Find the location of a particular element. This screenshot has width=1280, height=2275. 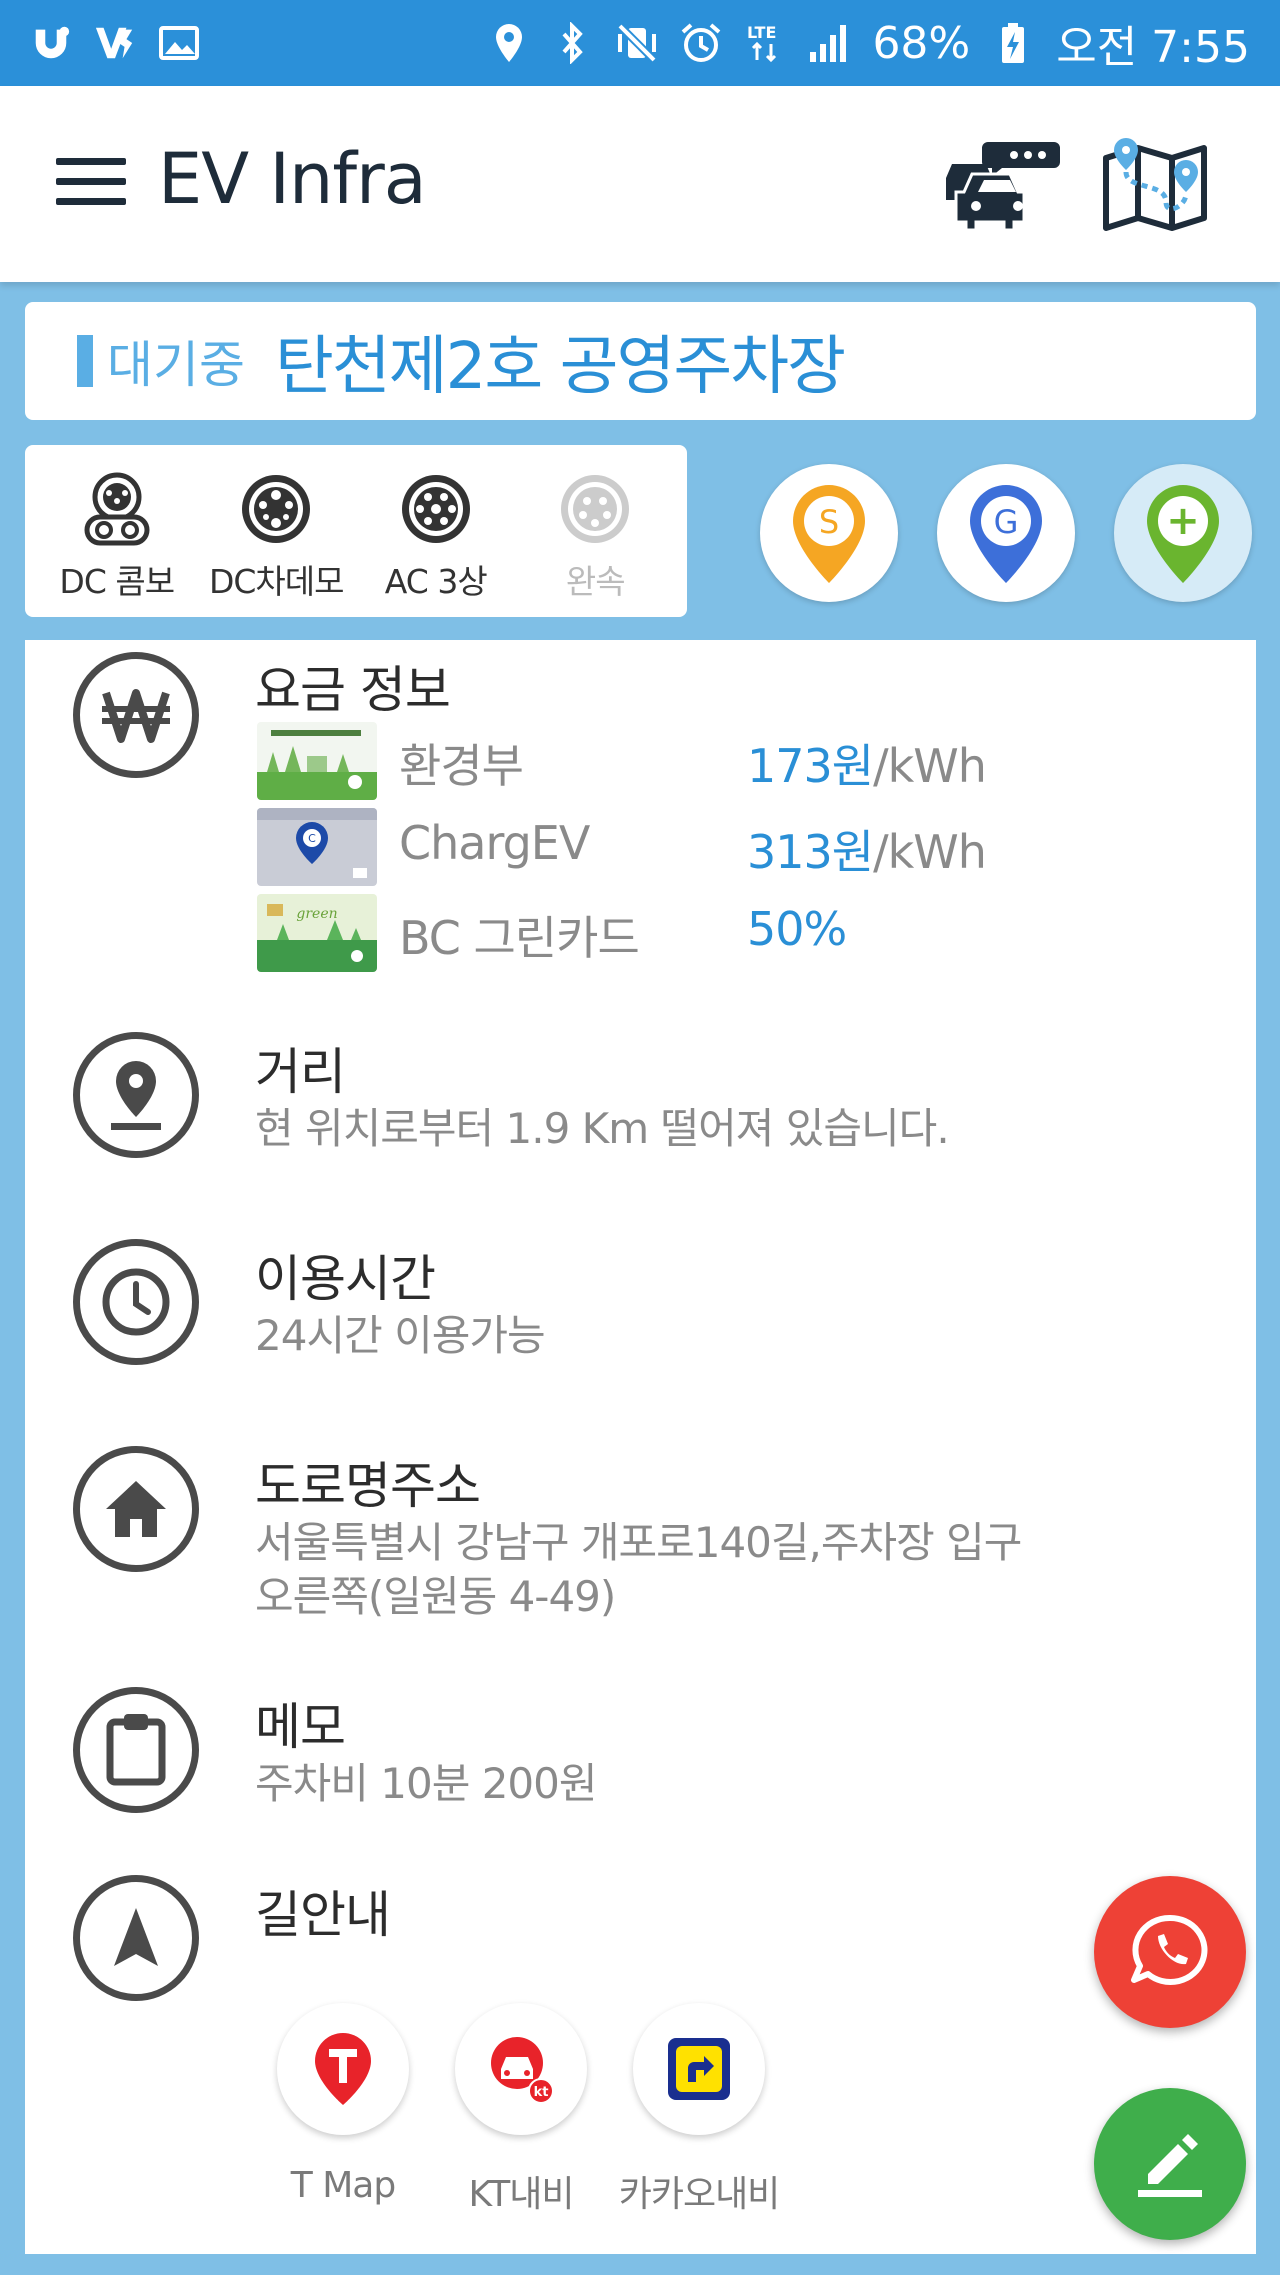

tmap-label: T Map is located at coordinates (343, 2185).